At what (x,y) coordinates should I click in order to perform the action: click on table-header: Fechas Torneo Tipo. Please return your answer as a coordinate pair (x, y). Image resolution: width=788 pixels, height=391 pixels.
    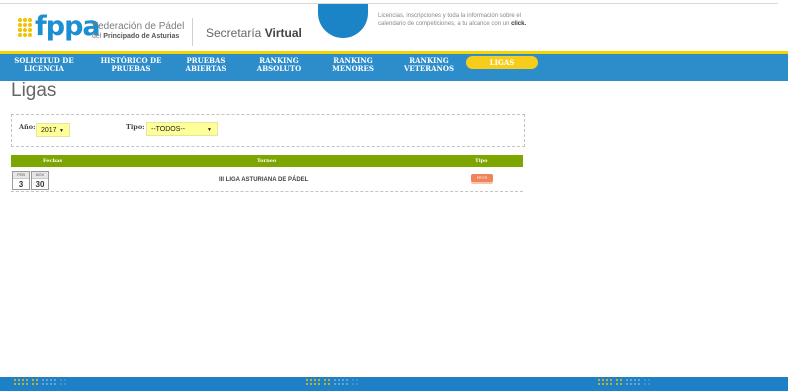
    Looking at the image, I should click on (267, 161).